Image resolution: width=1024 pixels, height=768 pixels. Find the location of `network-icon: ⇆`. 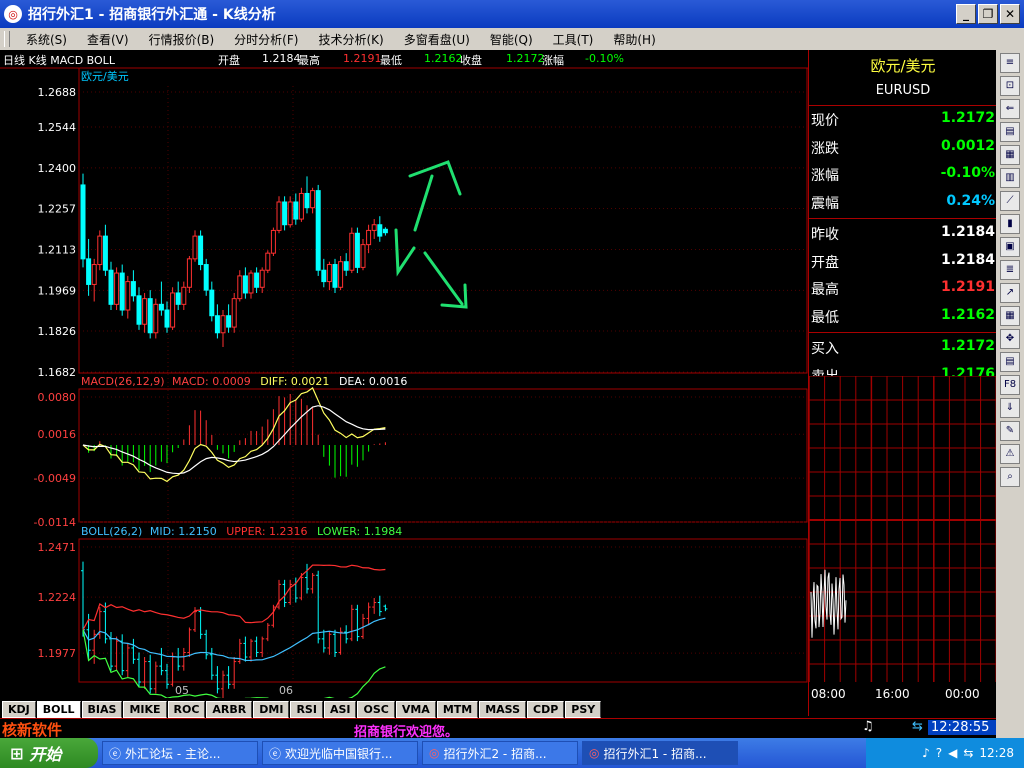

network-icon: ⇆ is located at coordinates (917, 726).